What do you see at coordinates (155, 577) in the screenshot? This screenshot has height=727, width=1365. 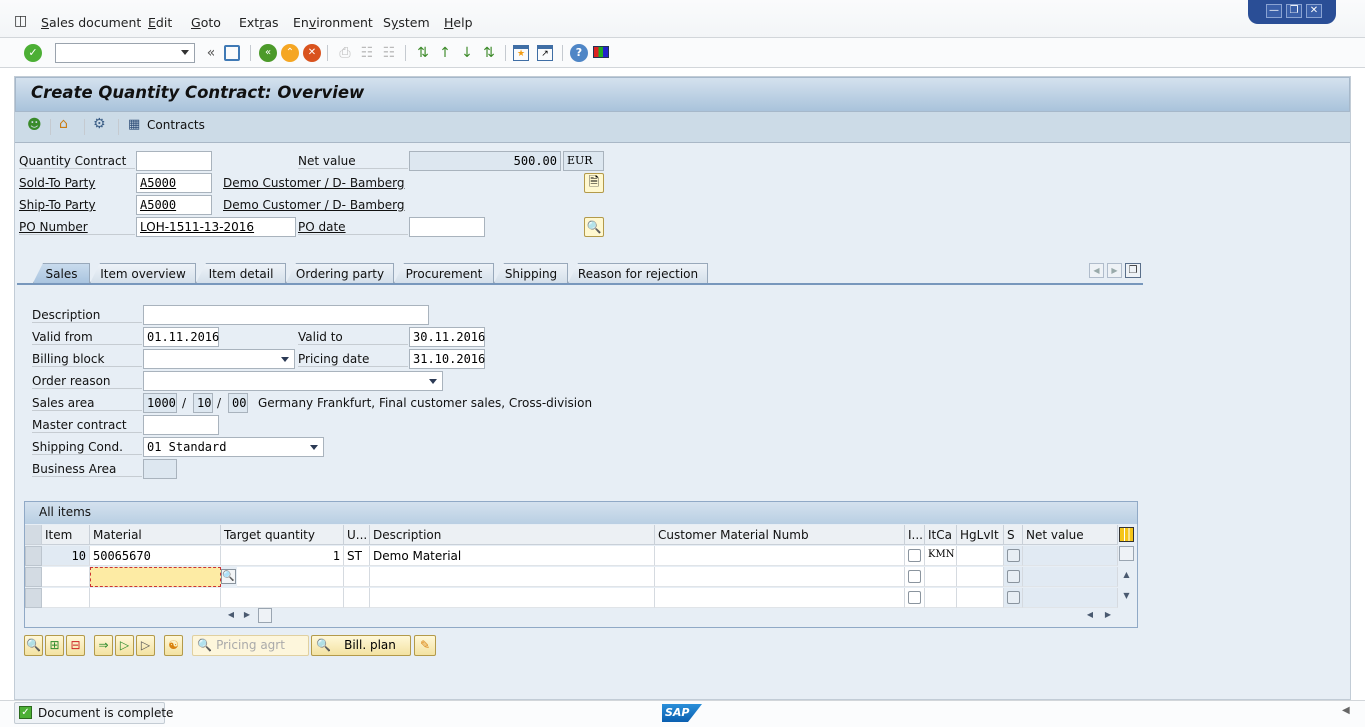 I see `table-cell-material-focused` at bounding box center [155, 577].